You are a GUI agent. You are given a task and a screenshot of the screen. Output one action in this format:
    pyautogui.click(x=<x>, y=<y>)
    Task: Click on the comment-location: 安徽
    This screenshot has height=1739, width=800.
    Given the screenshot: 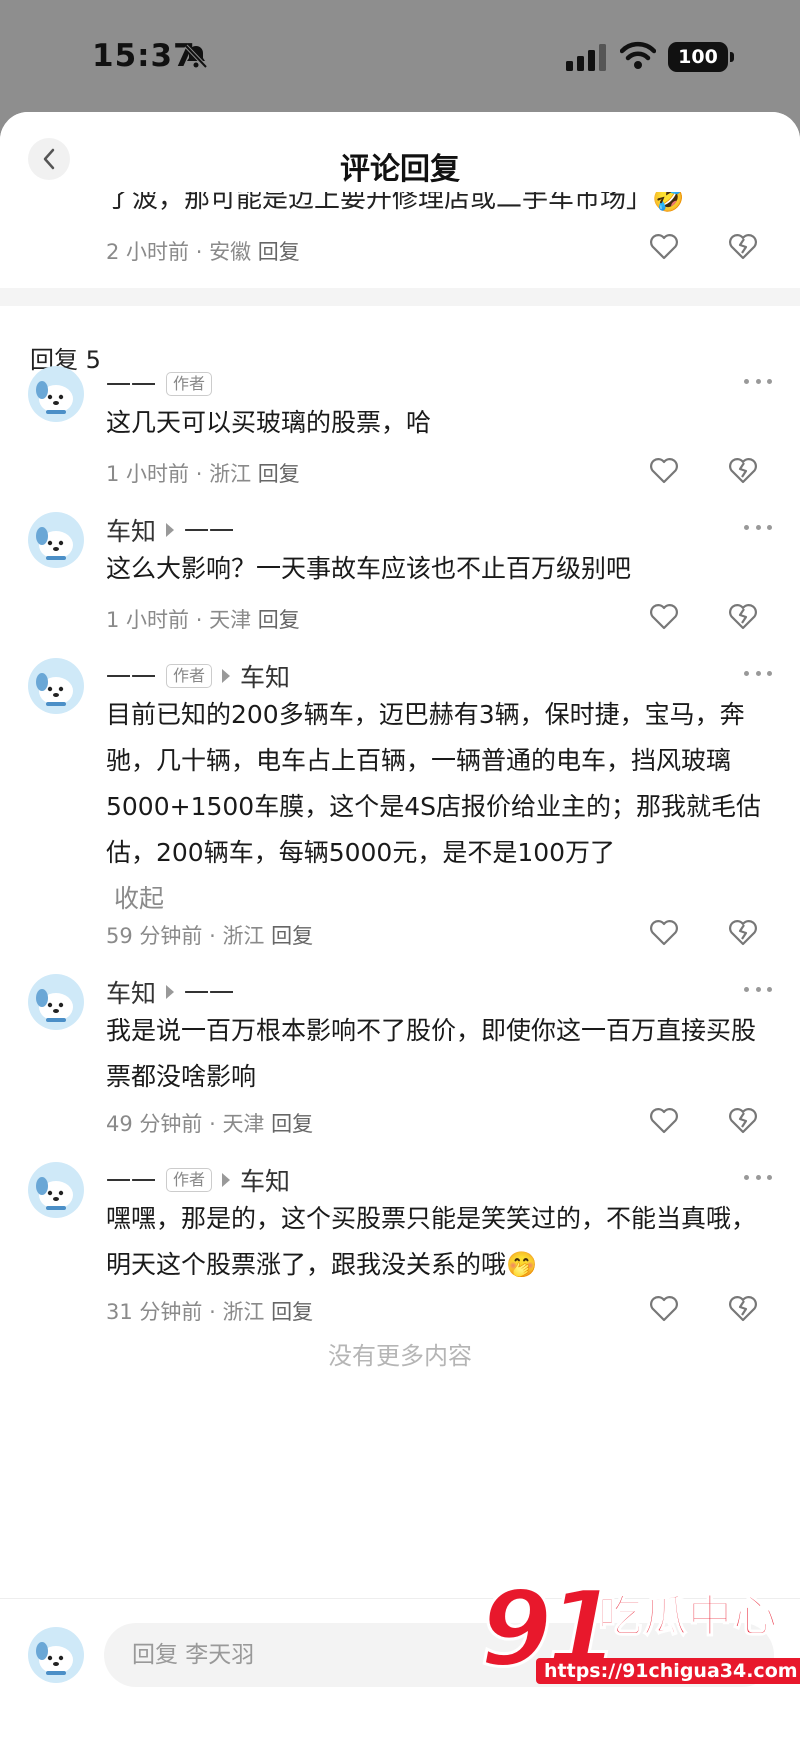 What is the action you would take?
    pyautogui.click(x=230, y=252)
    